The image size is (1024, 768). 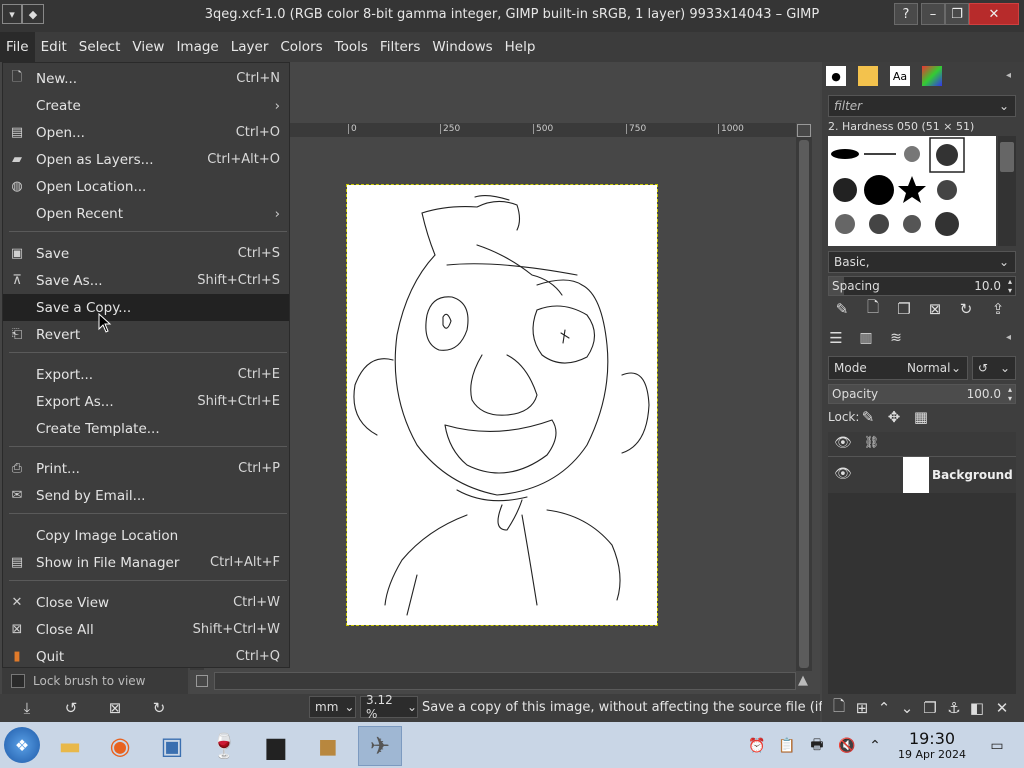 I want to click on menu-item-print: ⎙ Print... Ctrl+P, so click(x=146, y=468).